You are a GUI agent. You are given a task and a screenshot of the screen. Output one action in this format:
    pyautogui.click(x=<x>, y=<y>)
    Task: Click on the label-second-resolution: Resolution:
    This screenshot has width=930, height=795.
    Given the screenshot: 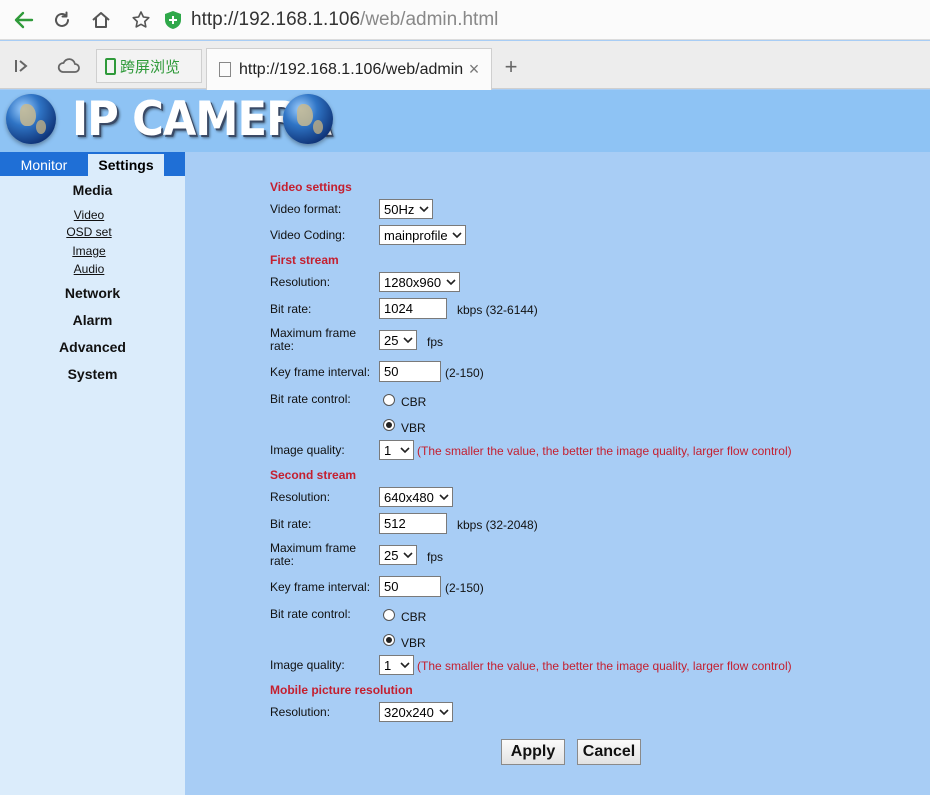 What is the action you would take?
    pyautogui.click(x=300, y=497)
    